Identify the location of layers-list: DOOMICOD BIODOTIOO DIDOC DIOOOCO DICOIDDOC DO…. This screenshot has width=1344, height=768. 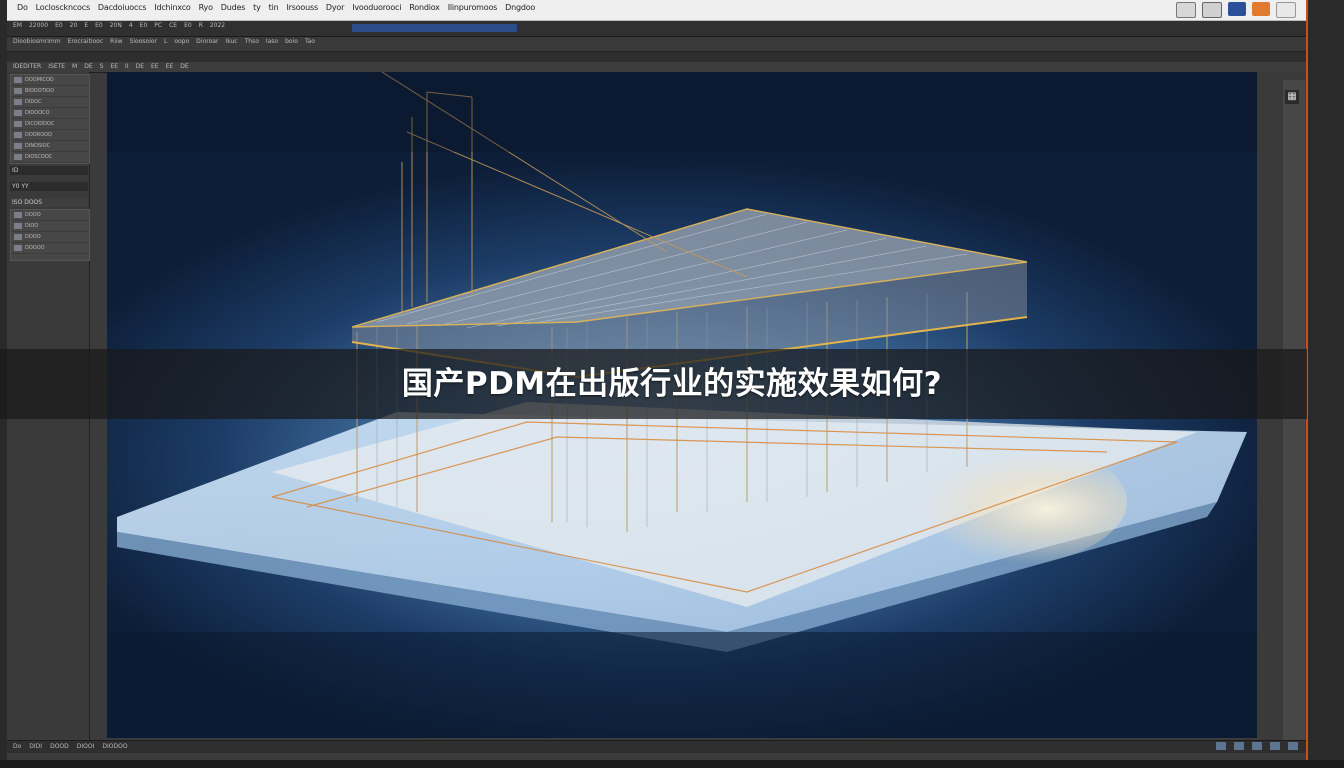
(50, 119).